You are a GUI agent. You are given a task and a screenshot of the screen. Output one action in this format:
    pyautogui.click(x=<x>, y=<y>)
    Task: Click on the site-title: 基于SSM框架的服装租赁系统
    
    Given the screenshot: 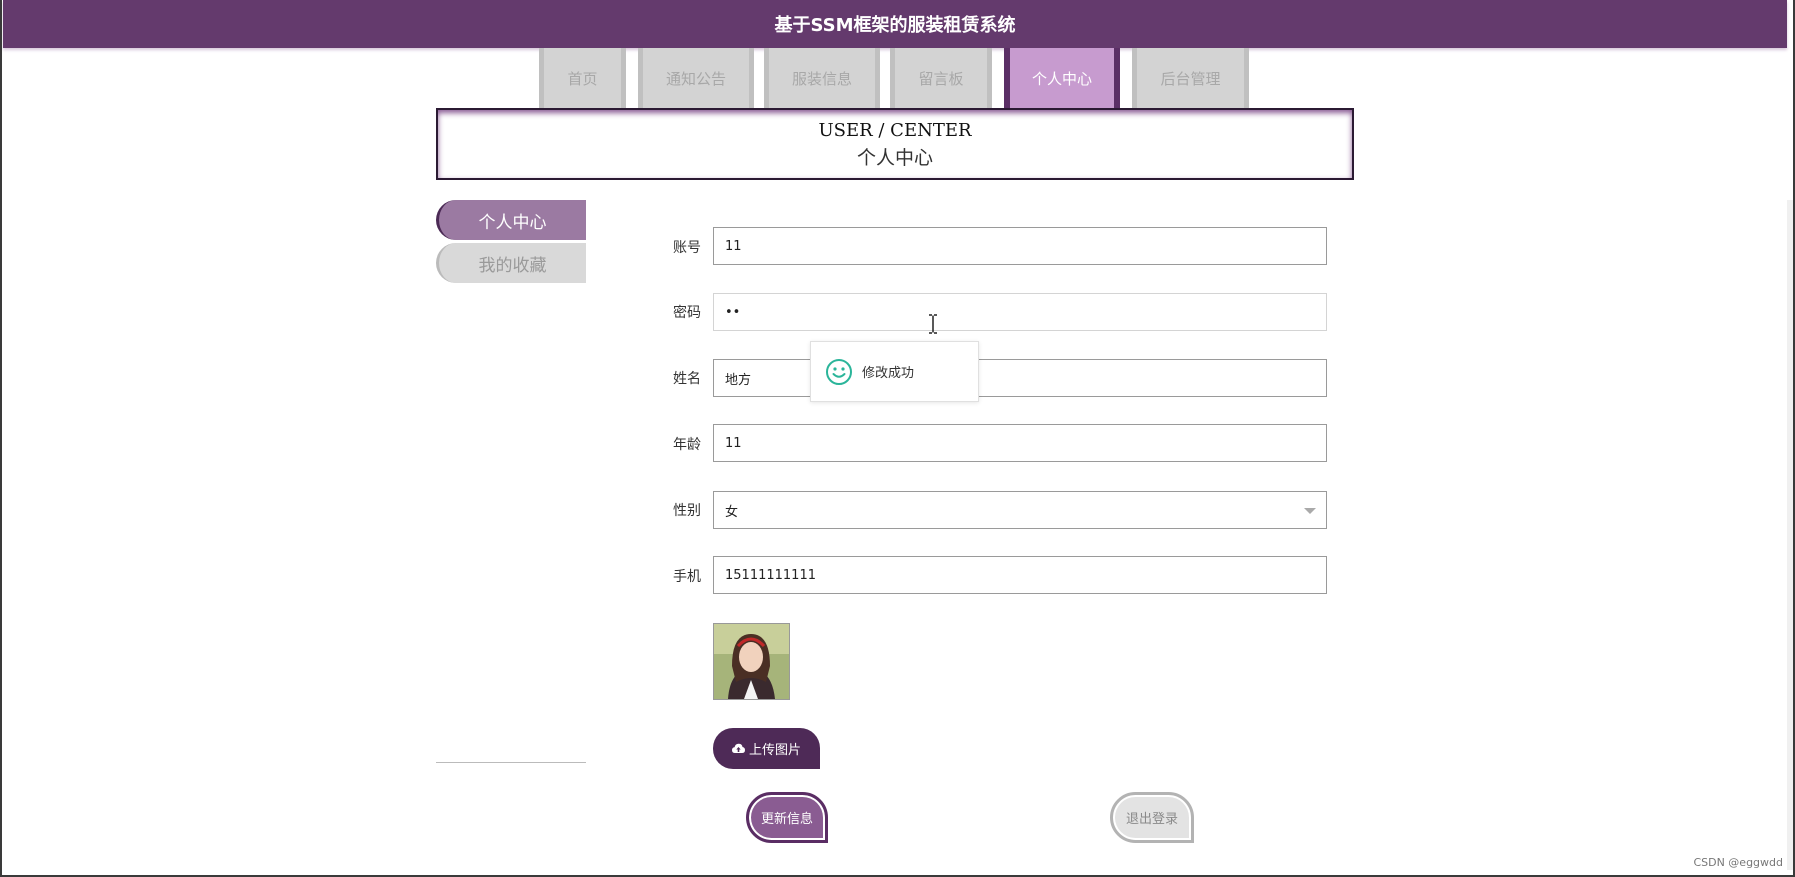 What is the action you would take?
    pyautogui.click(x=895, y=25)
    